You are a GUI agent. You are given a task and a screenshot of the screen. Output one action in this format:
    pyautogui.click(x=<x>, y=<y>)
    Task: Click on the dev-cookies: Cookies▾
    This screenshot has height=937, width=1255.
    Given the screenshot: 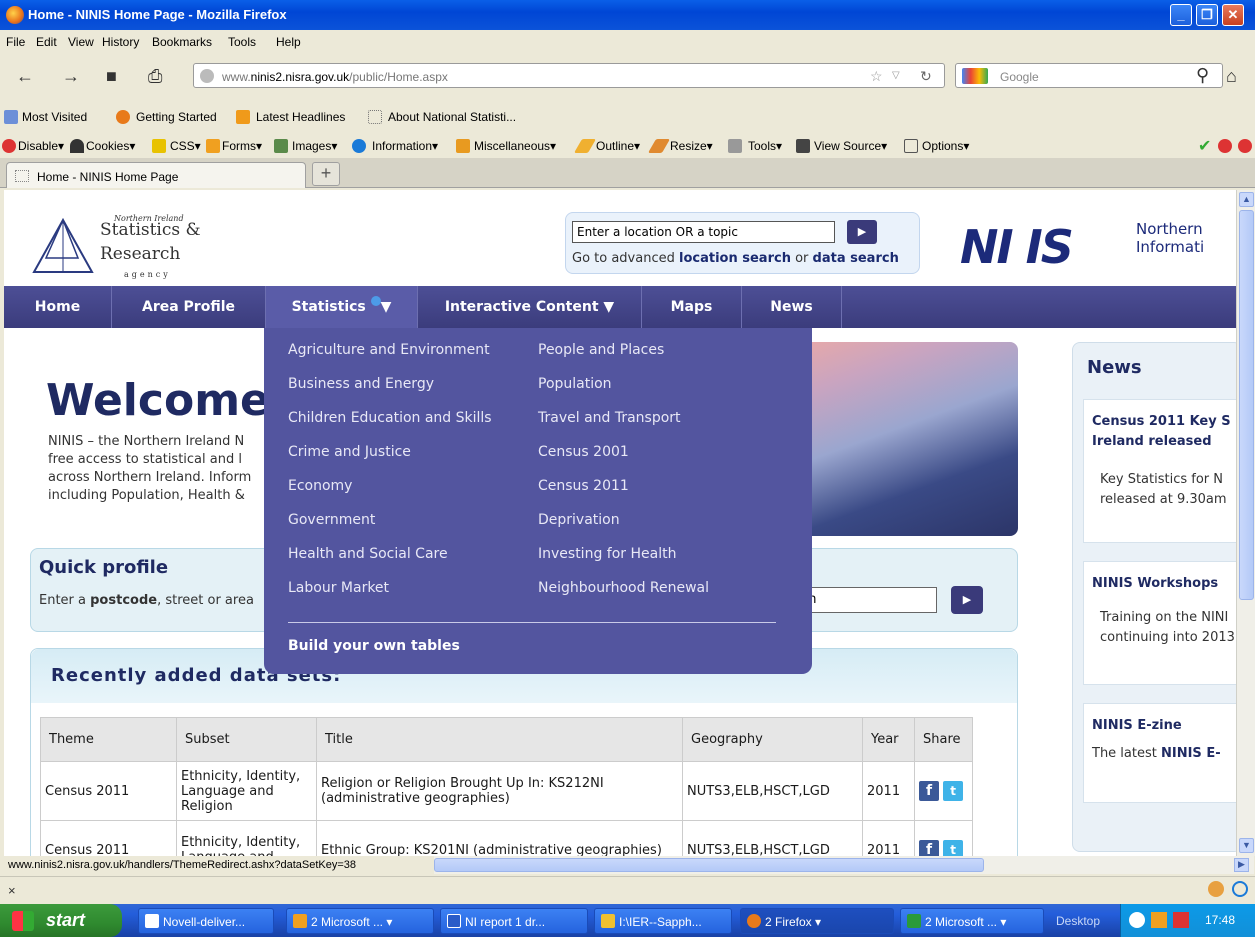 What is the action you would take?
    pyautogui.click(x=110, y=146)
    